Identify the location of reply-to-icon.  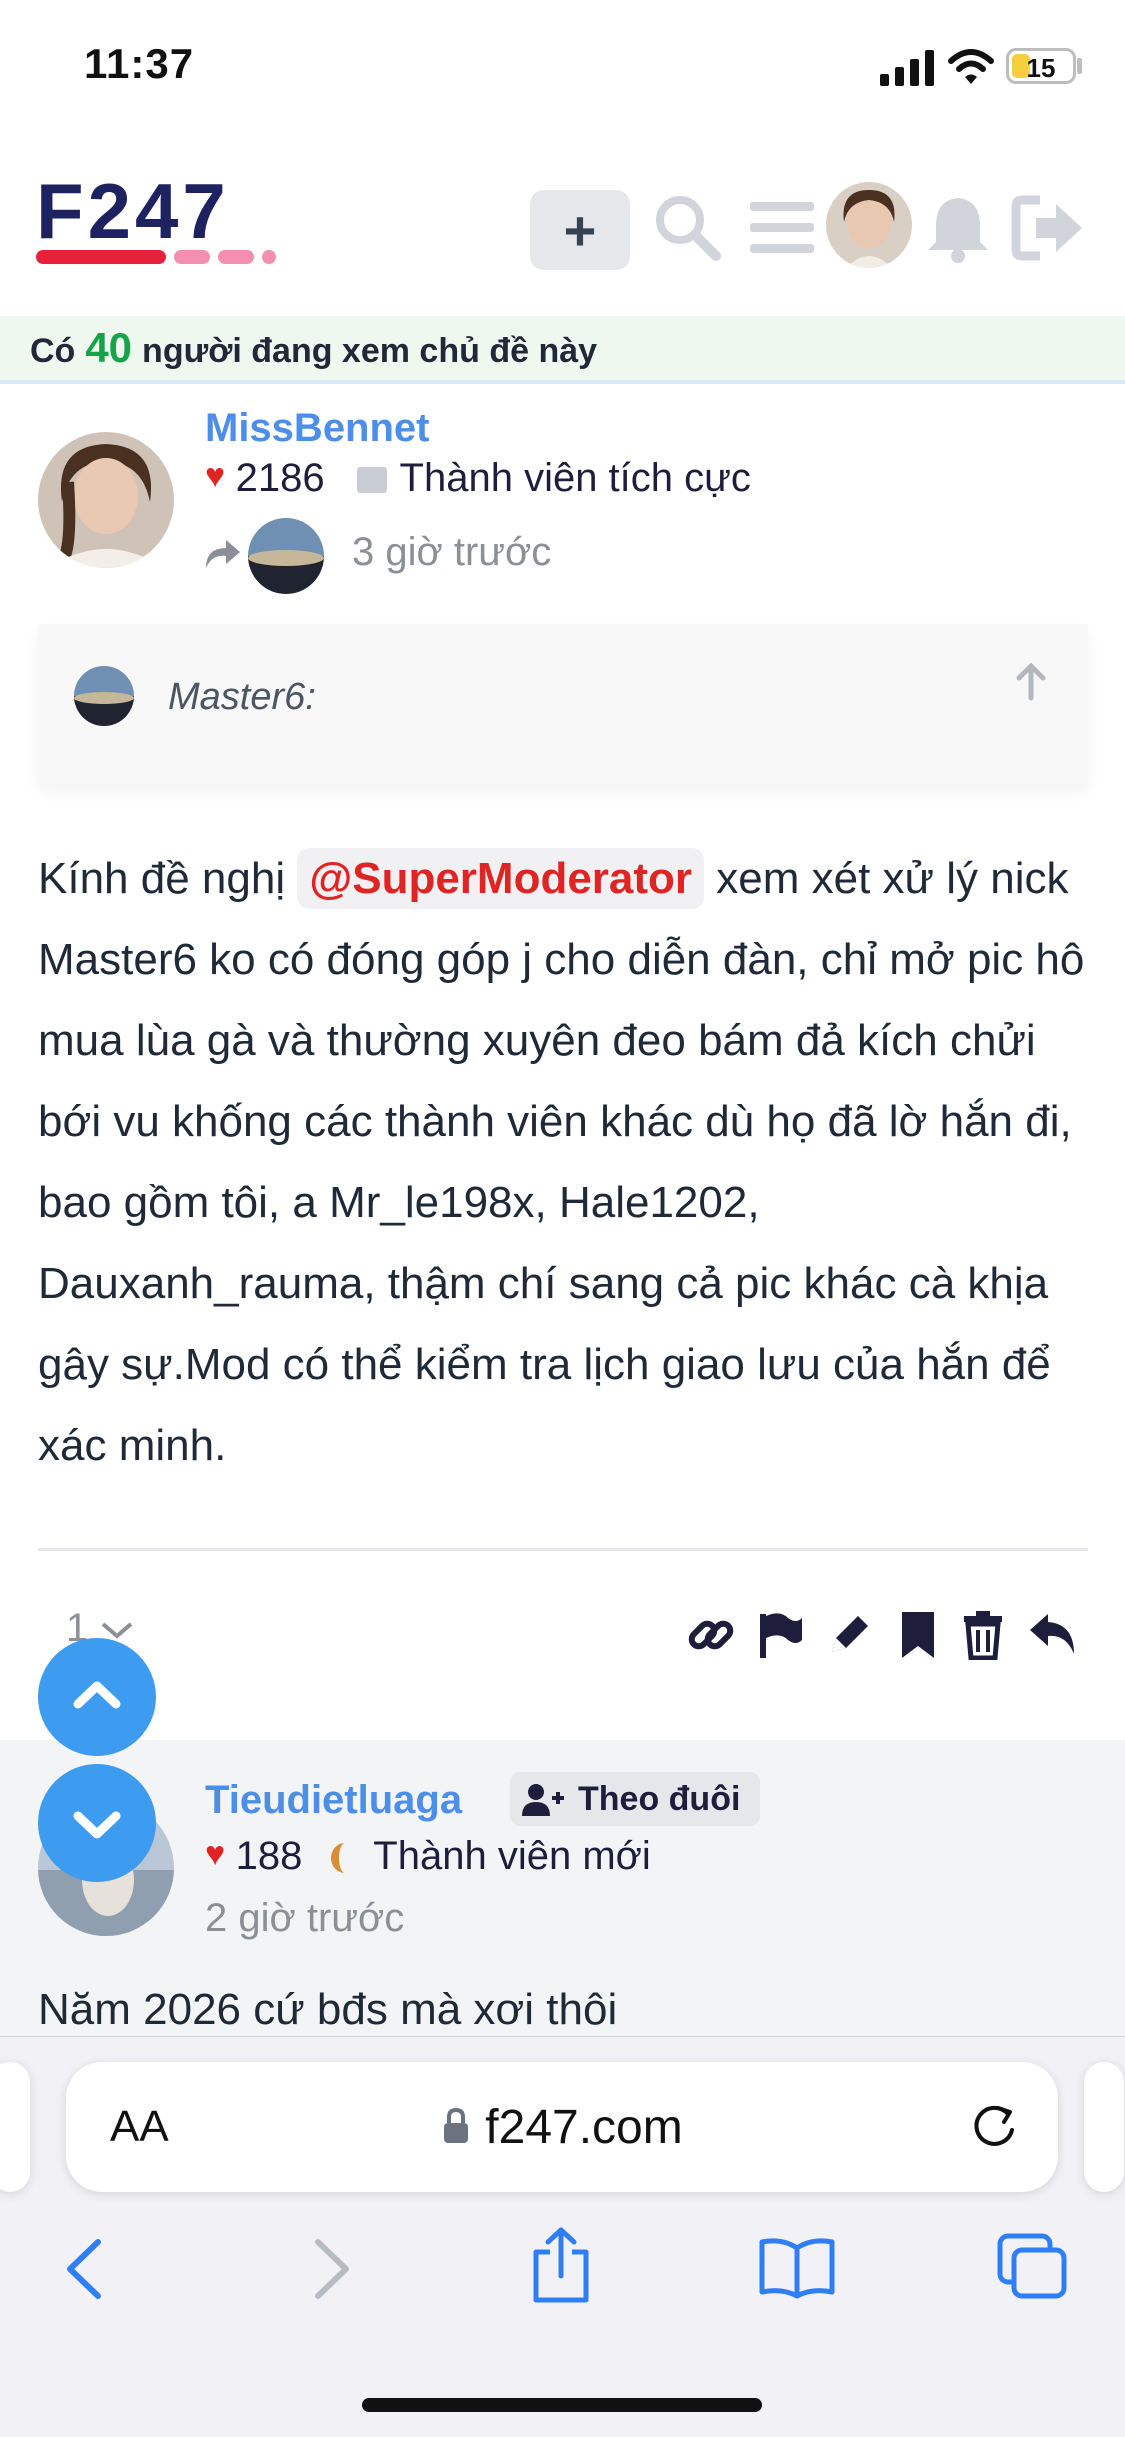
(223, 554).